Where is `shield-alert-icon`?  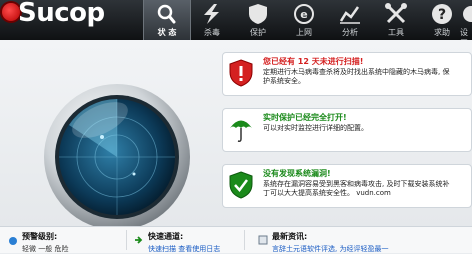
shield-alert-icon is located at coordinates (241, 73).